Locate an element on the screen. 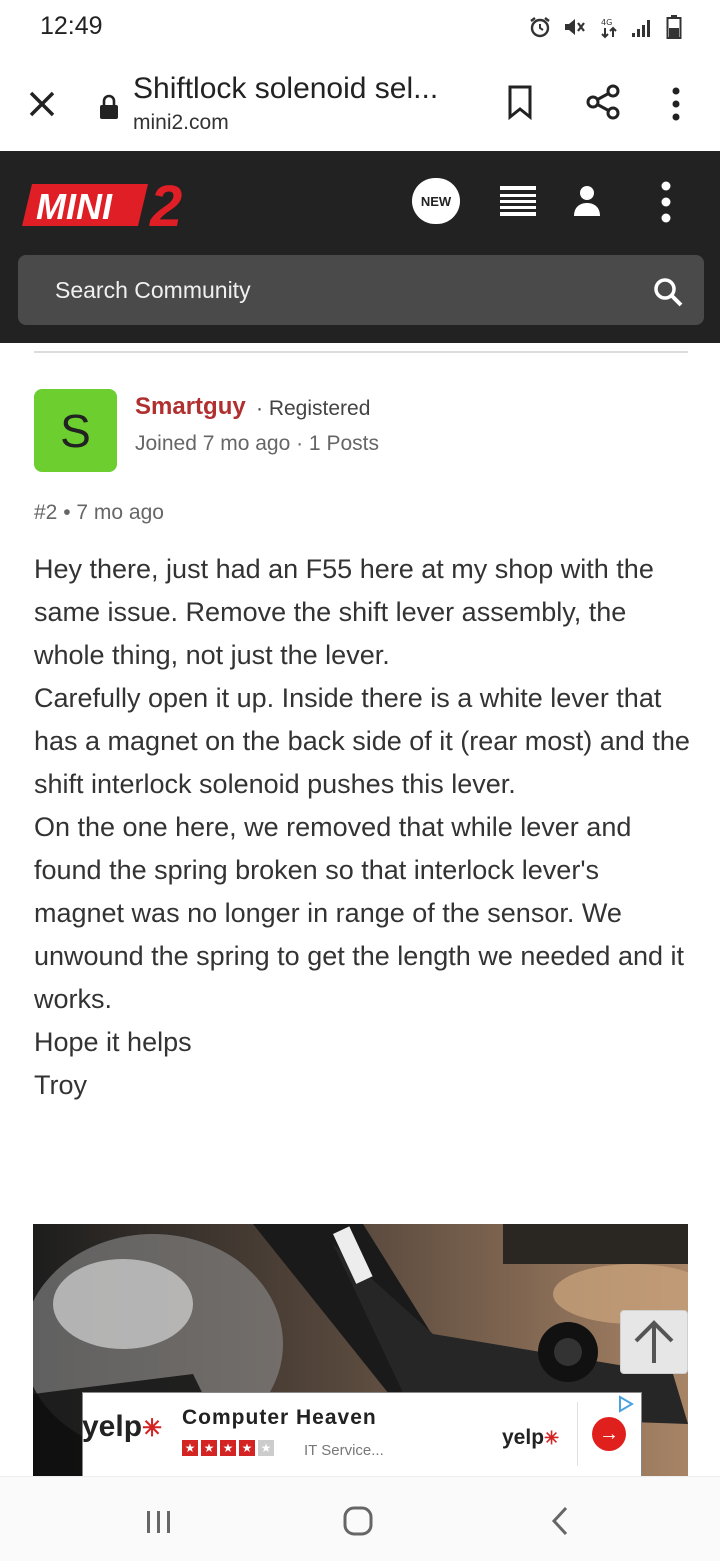  site-logo: MINI 2 is located at coordinates (106, 204).